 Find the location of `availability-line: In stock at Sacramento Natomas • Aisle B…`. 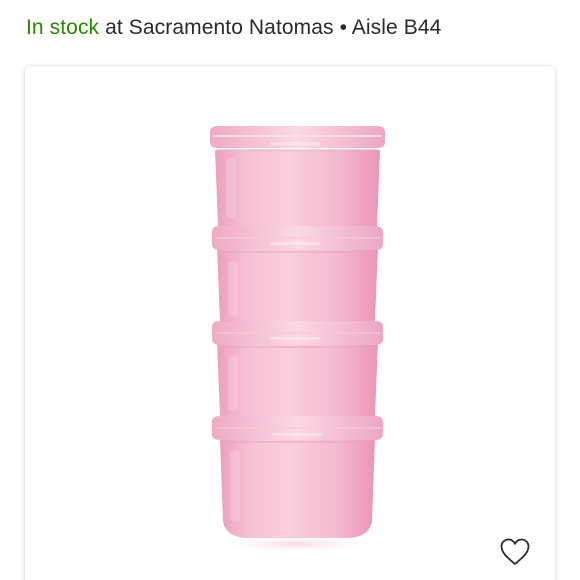

availability-line: In stock at Sacramento Natomas • Aisle B… is located at coordinates (233, 28).